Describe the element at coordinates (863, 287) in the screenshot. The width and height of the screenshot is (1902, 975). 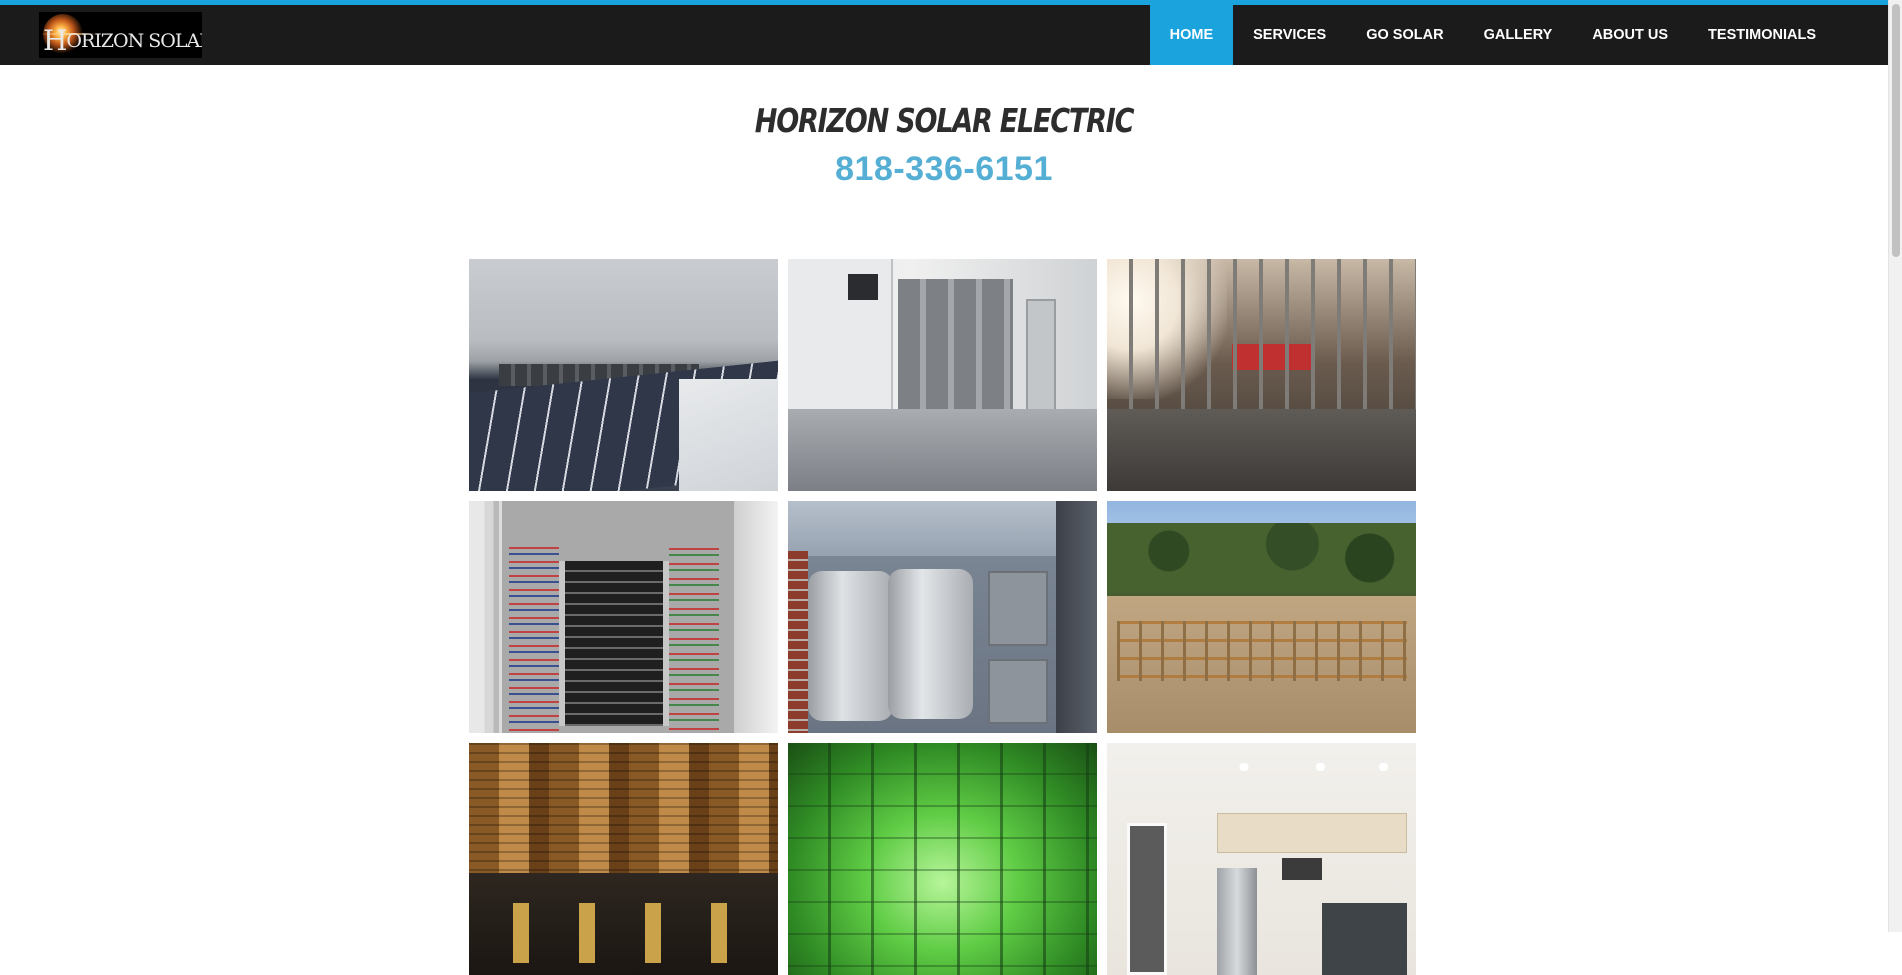
I see `cabinet-display` at that location.